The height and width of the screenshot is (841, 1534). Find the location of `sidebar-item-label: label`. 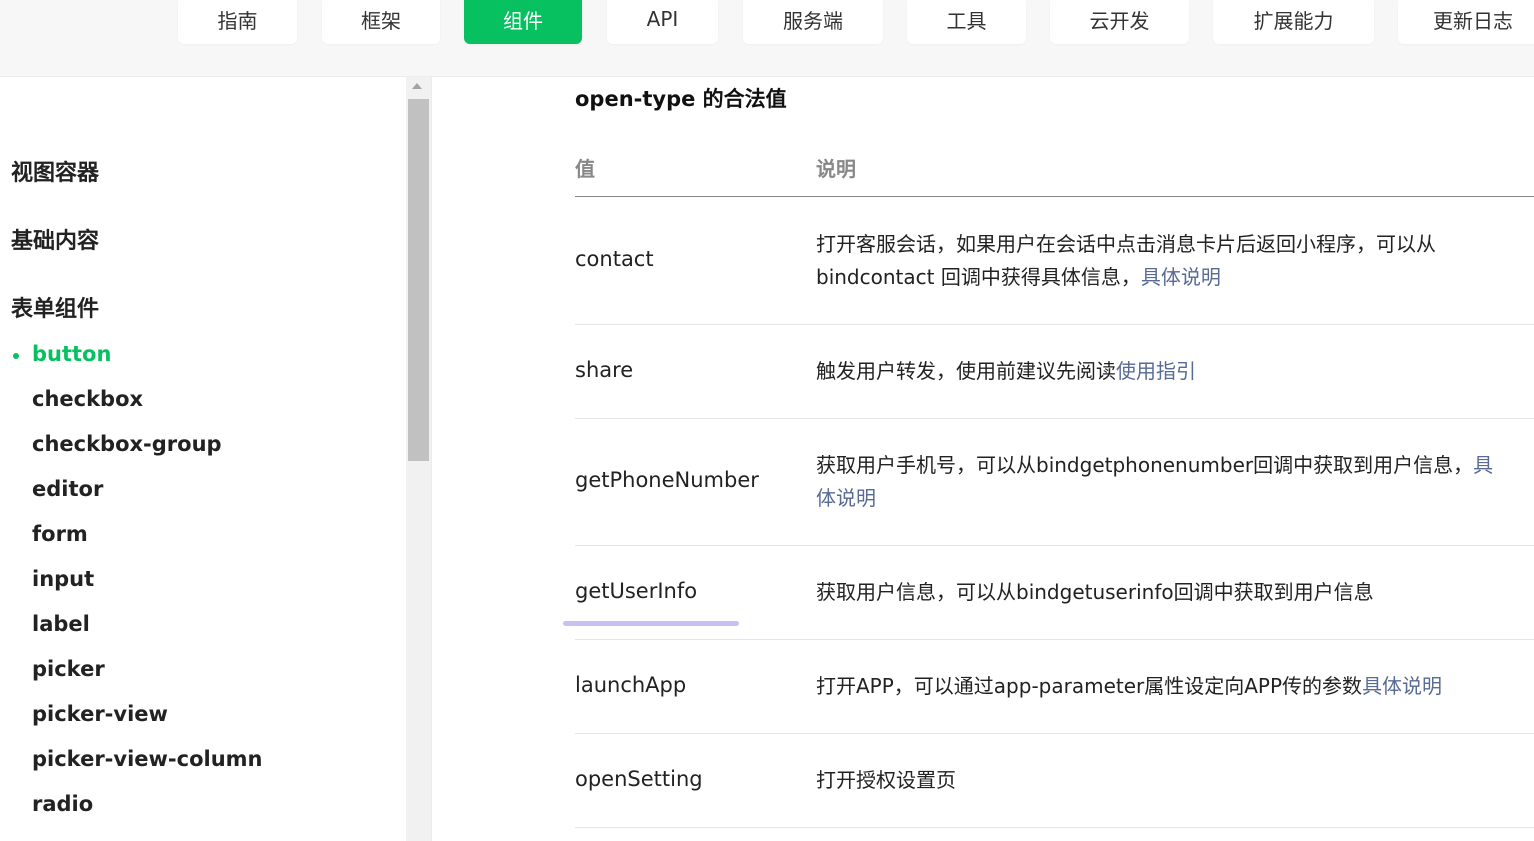

sidebar-item-label: label is located at coordinates (61, 624).